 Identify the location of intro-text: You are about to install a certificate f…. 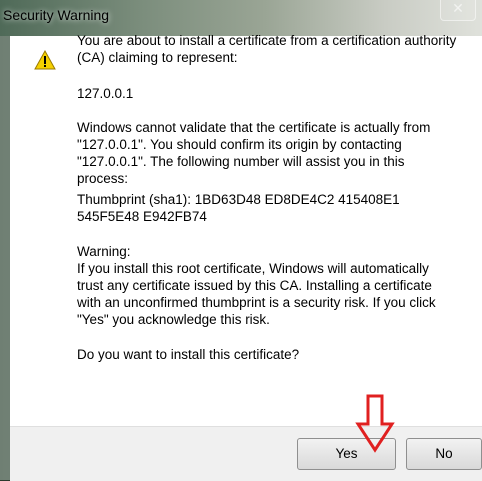
(267, 49).